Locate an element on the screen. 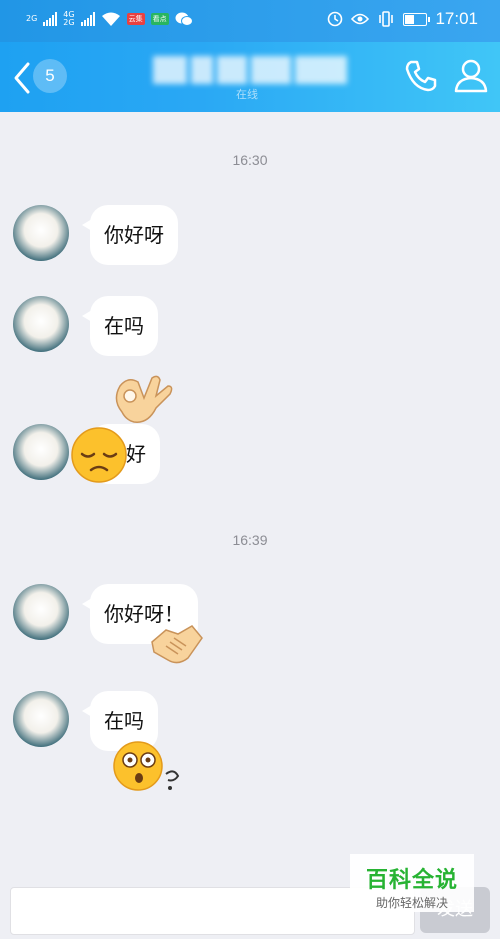  pensive-face-sticker is located at coordinates (99, 455).